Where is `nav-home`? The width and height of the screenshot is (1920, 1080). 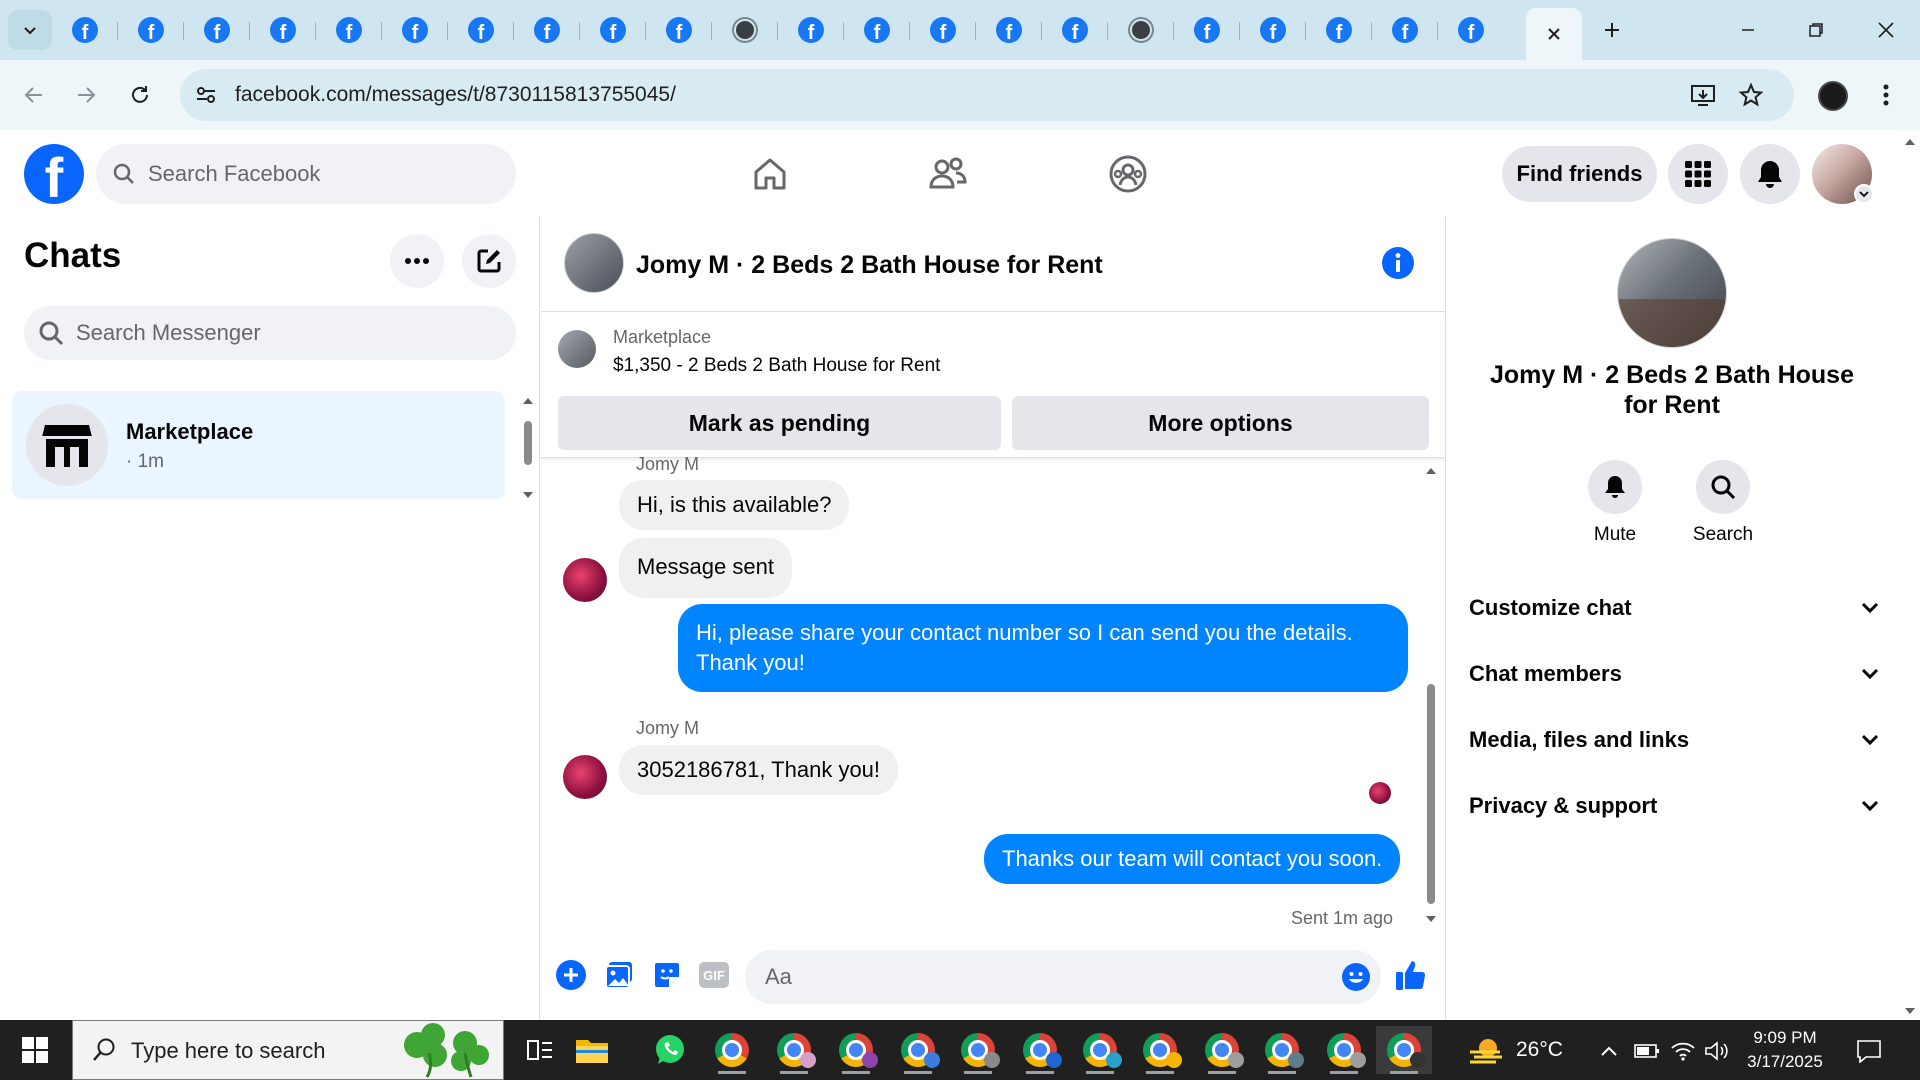
nav-home is located at coordinates (770, 174).